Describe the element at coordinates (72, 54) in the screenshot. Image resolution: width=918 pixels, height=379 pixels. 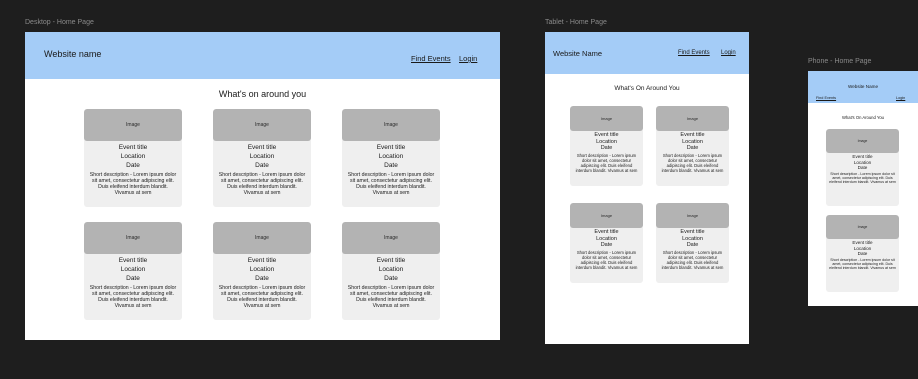
I see `site-name: Website name` at that location.